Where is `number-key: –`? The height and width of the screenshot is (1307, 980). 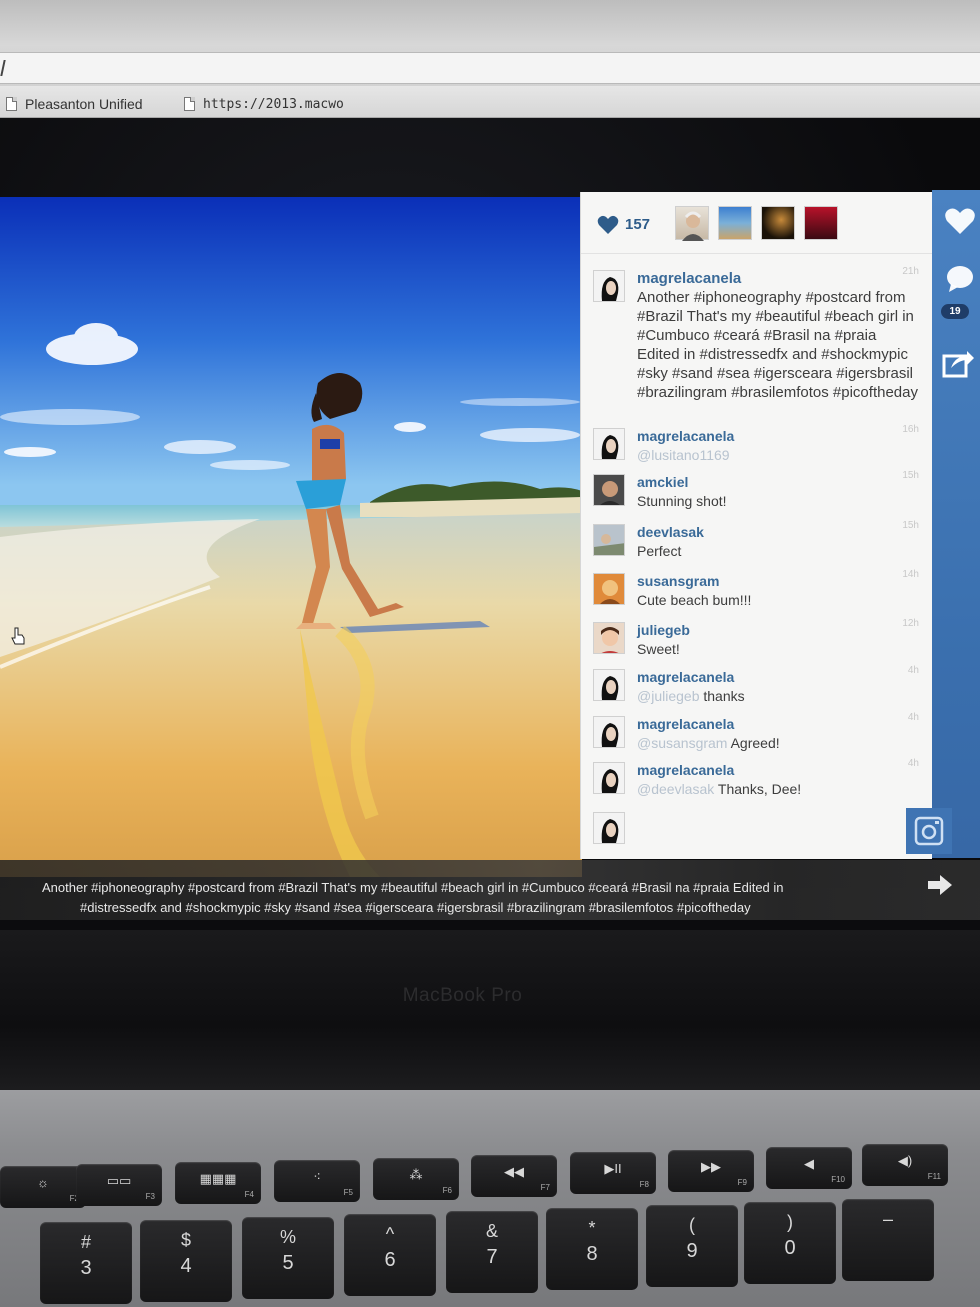
number-key: – is located at coordinates (888, 1240).